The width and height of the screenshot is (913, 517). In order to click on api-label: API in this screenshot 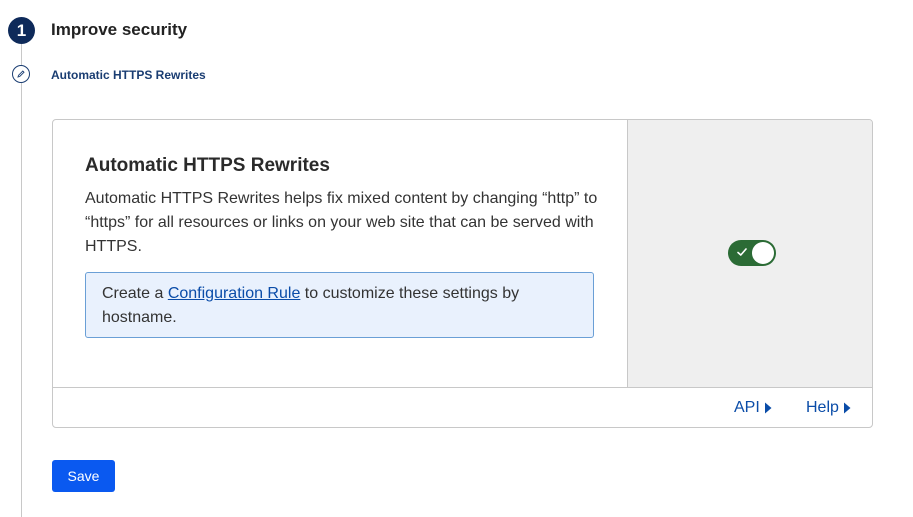, I will do `click(747, 407)`.